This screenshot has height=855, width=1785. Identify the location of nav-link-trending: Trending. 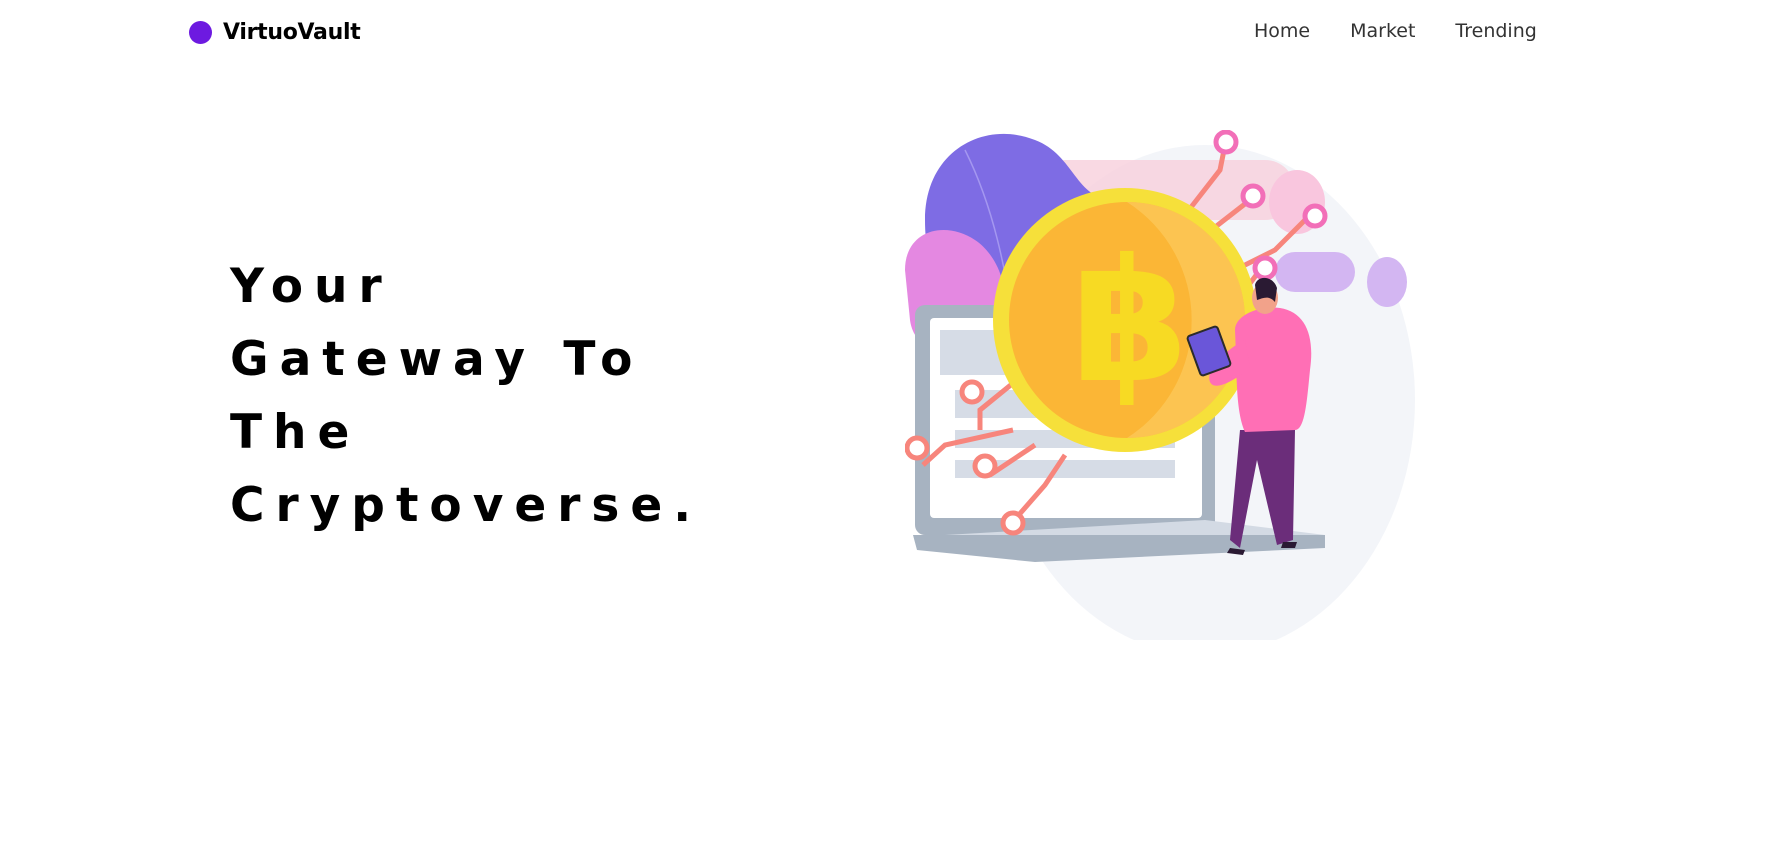
(1495, 31).